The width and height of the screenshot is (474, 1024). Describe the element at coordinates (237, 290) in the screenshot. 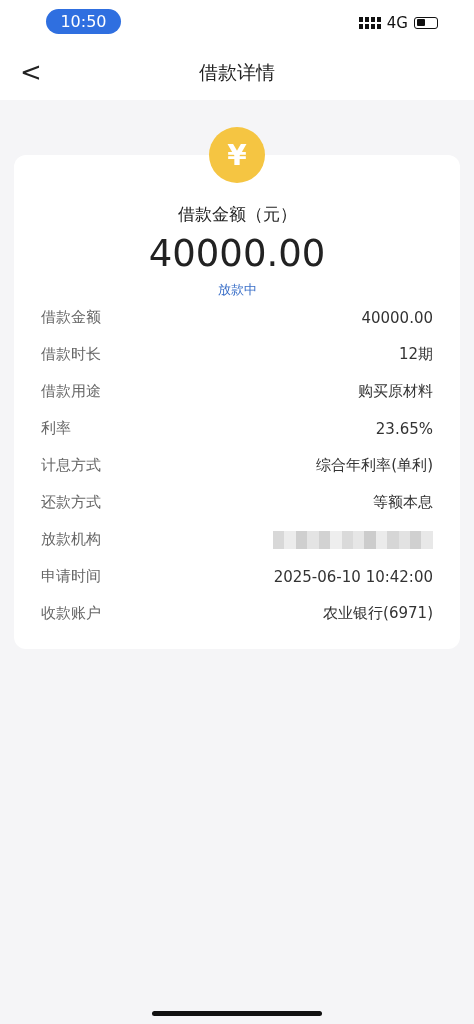

I see `loan-status: 放款中` at that location.